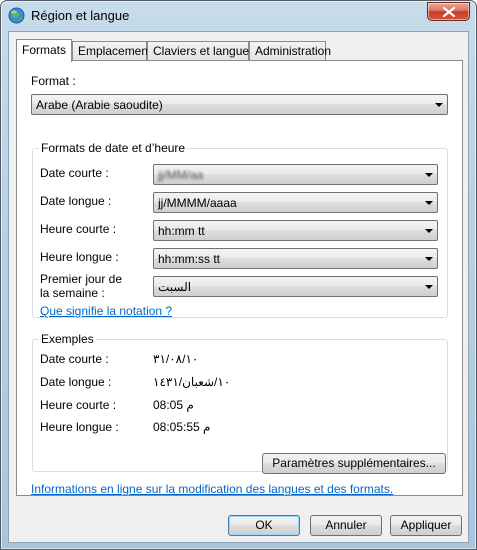 Image resolution: width=477 pixels, height=550 pixels. Describe the element at coordinates (189, 259) in the screenshot. I see `long-time-value: hh:mm:ss tt` at that location.